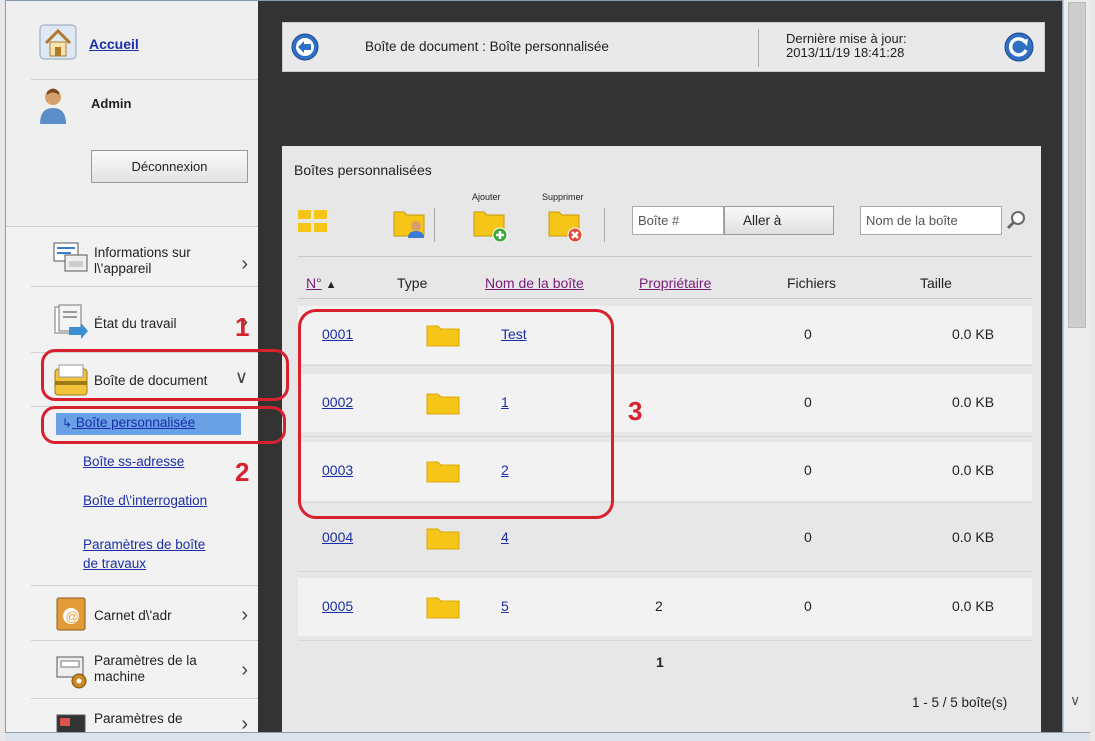  What do you see at coordinates (567, 224) in the screenshot?
I see `delete-box-icon` at bounding box center [567, 224].